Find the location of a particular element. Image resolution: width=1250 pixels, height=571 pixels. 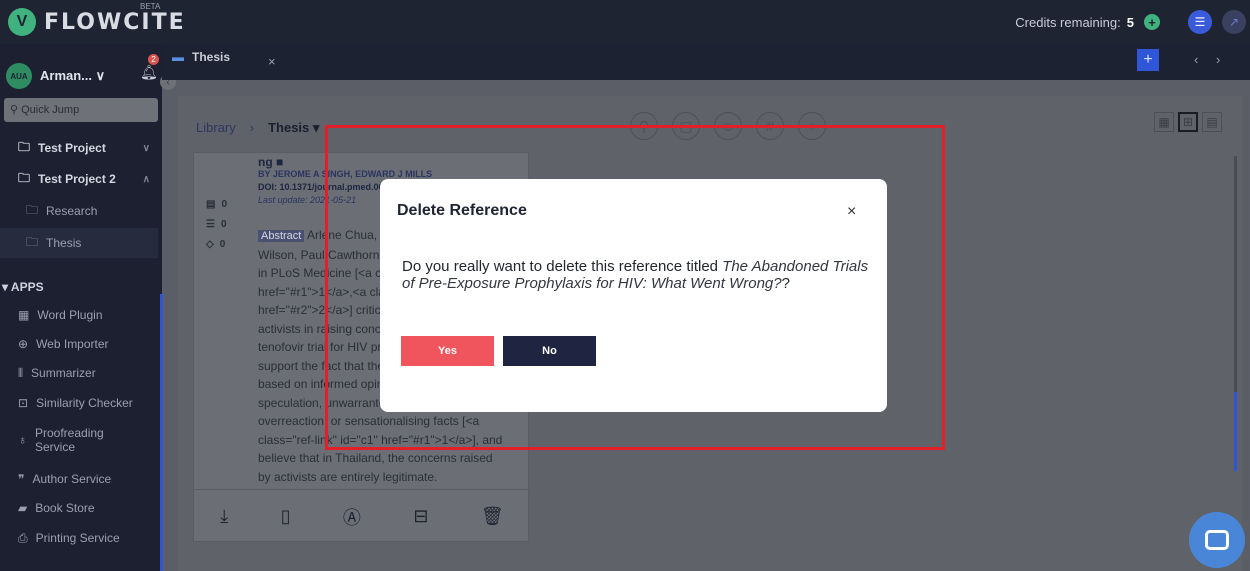

quick-jump-placeholder: Quick Jump is located at coordinates (50, 110).